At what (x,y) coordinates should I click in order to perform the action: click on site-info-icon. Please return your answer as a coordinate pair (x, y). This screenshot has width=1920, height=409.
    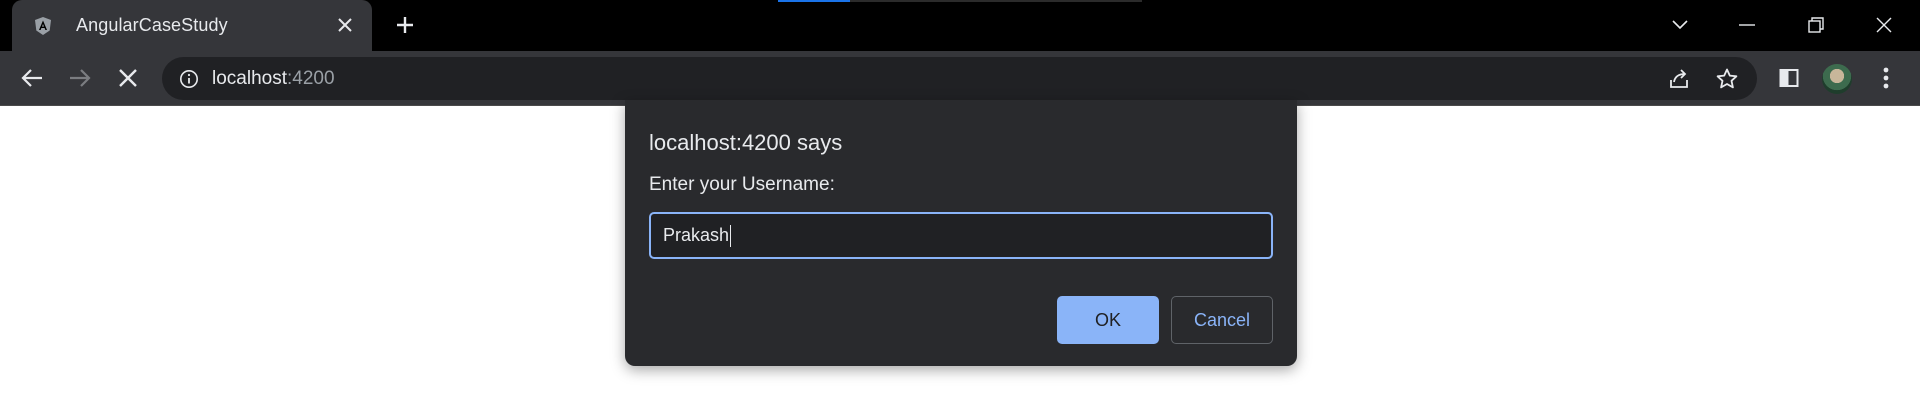
    Looking at the image, I should click on (189, 79).